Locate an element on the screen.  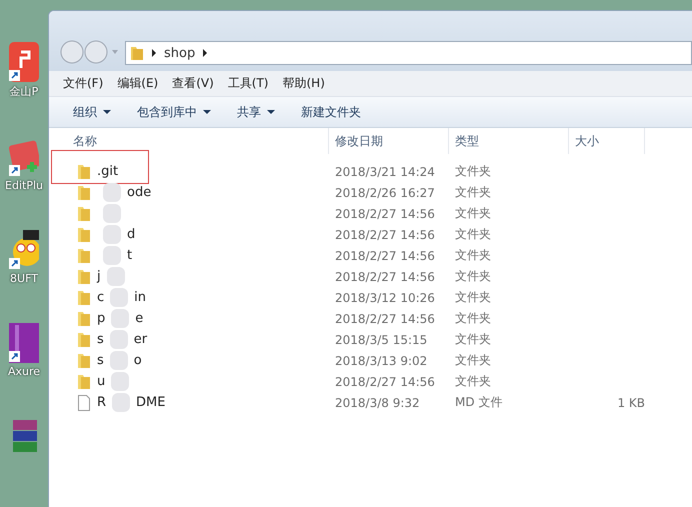
file-name: t is located at coordinates (129, 255).